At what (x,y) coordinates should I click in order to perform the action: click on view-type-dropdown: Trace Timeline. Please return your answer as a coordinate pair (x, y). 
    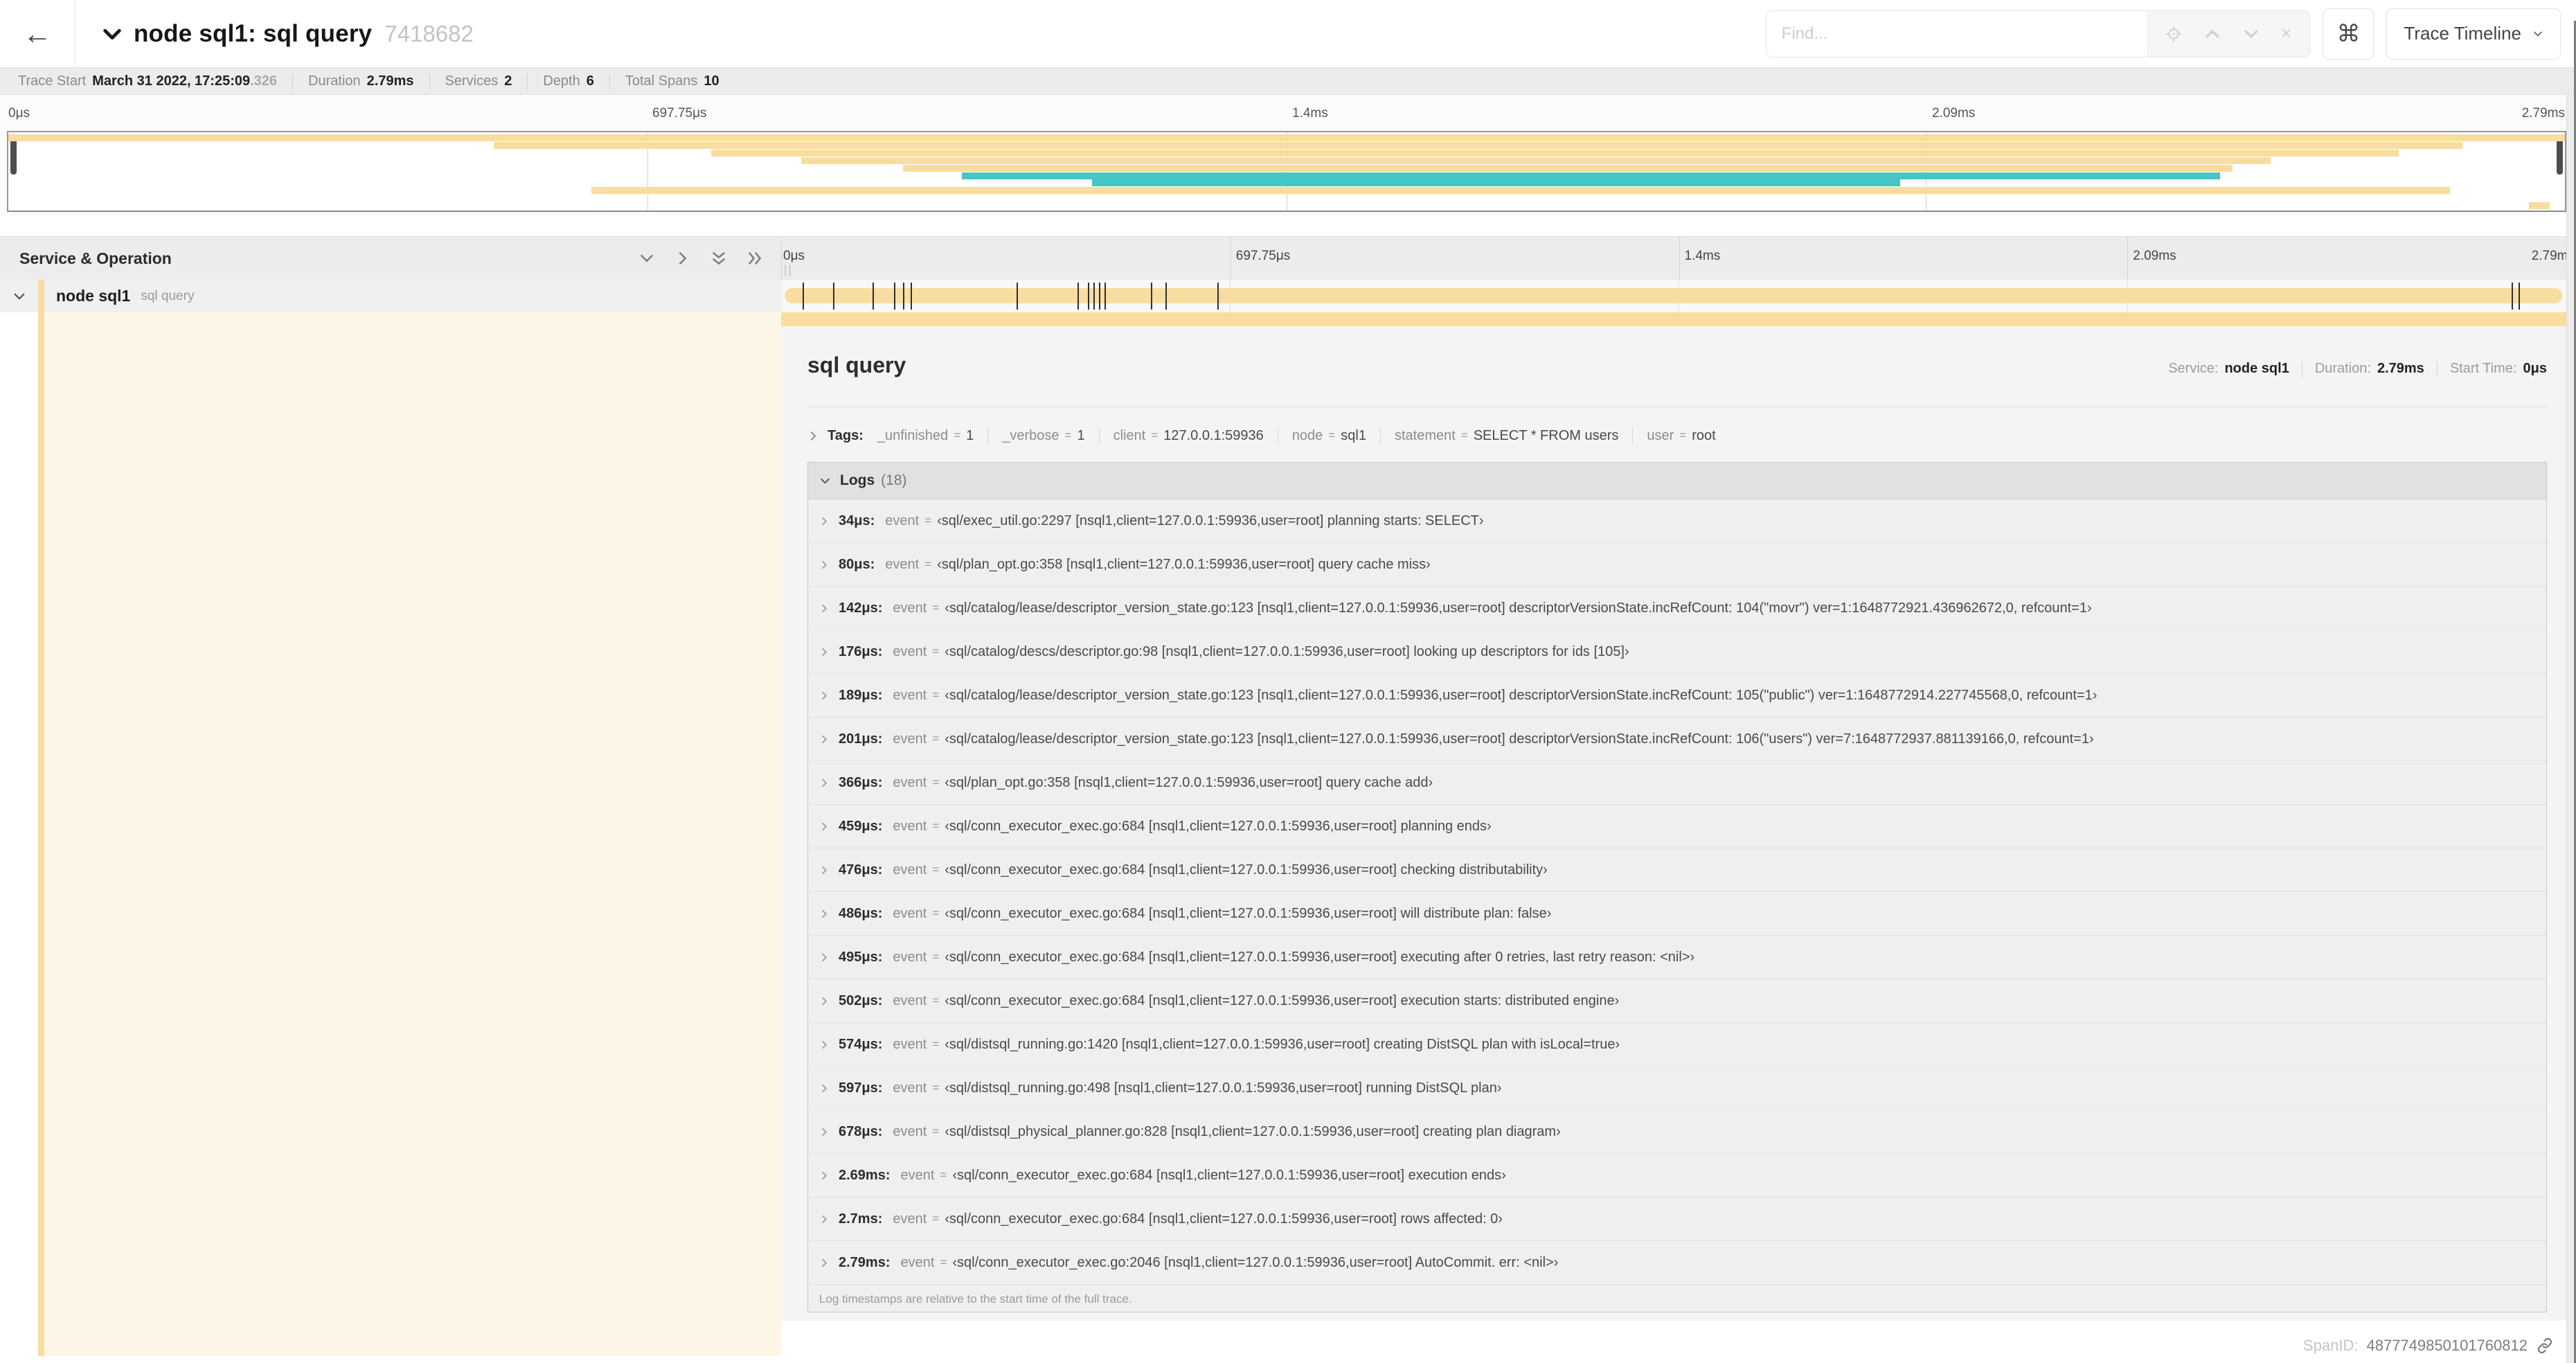
    Looking at the image, I should click on (2473, 34).